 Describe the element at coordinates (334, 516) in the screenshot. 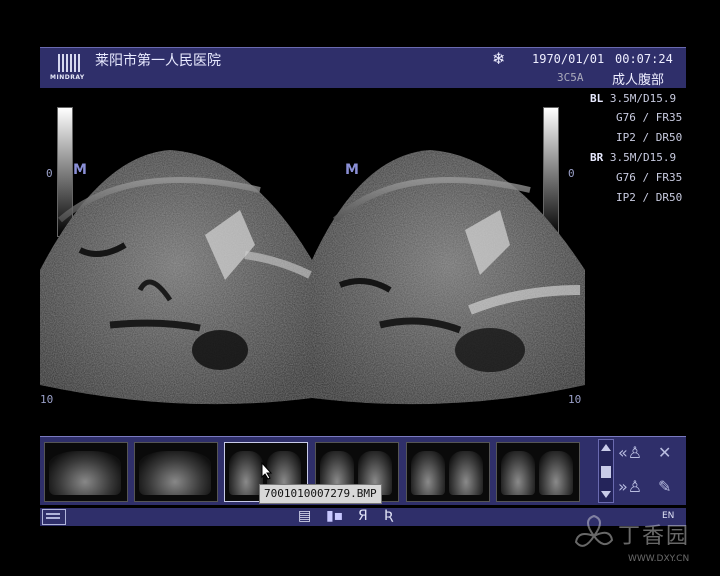

I see `measure-icon: ▮▪` at that location.